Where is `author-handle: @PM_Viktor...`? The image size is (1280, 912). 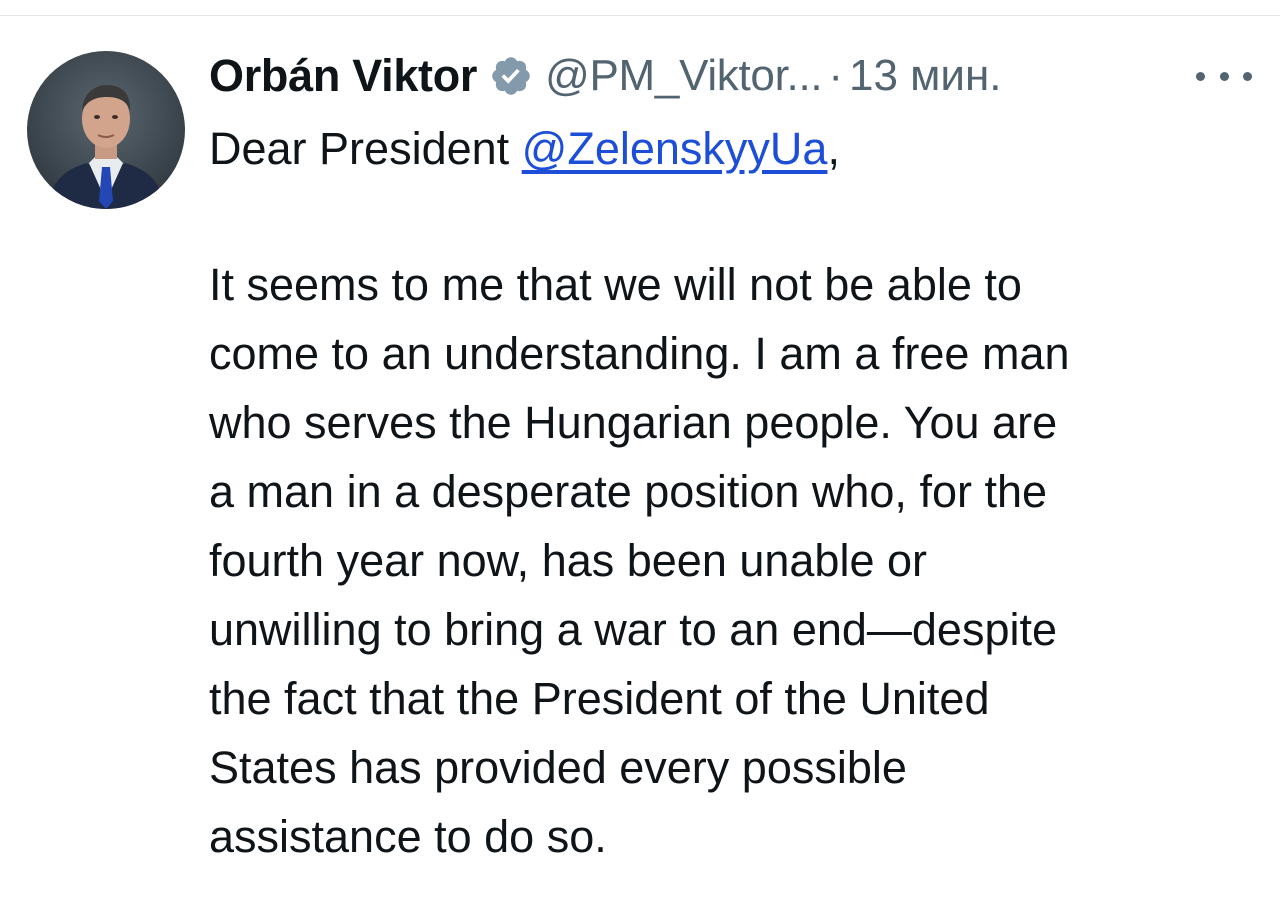 author-handle: @PM_Viktor... is located at coordinates (683, 76).